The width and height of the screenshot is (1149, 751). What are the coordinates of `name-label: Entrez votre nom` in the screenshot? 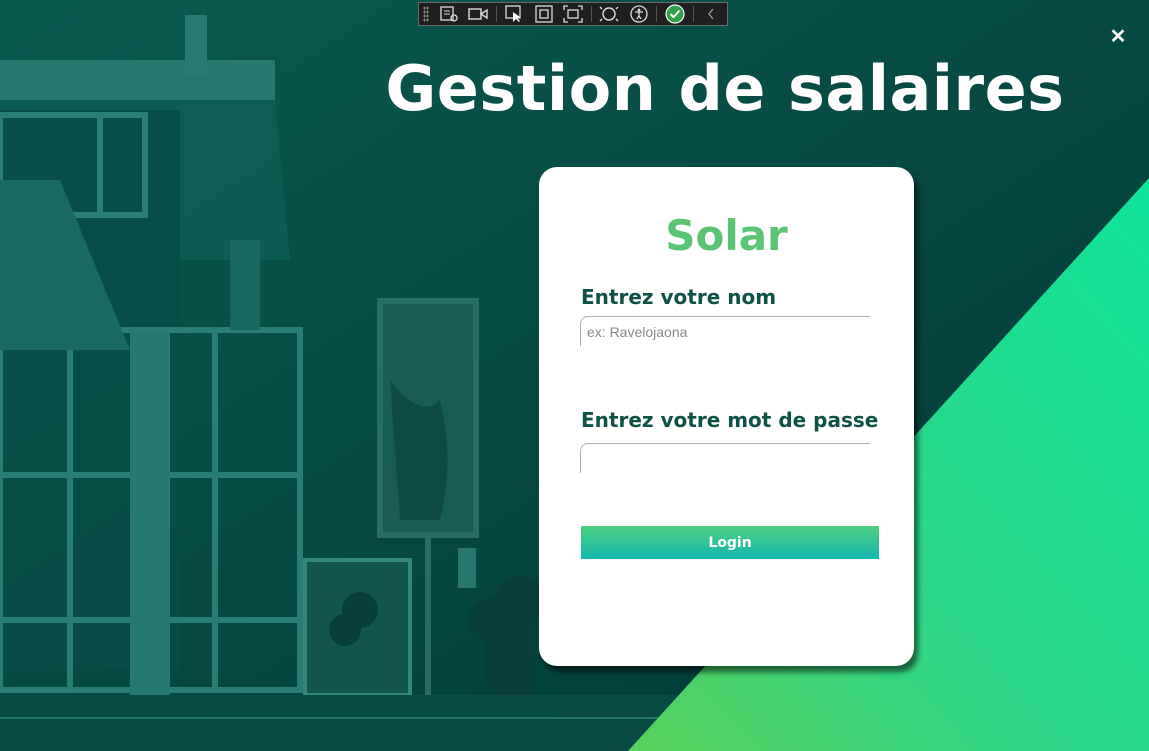 It's located at (679, 297).